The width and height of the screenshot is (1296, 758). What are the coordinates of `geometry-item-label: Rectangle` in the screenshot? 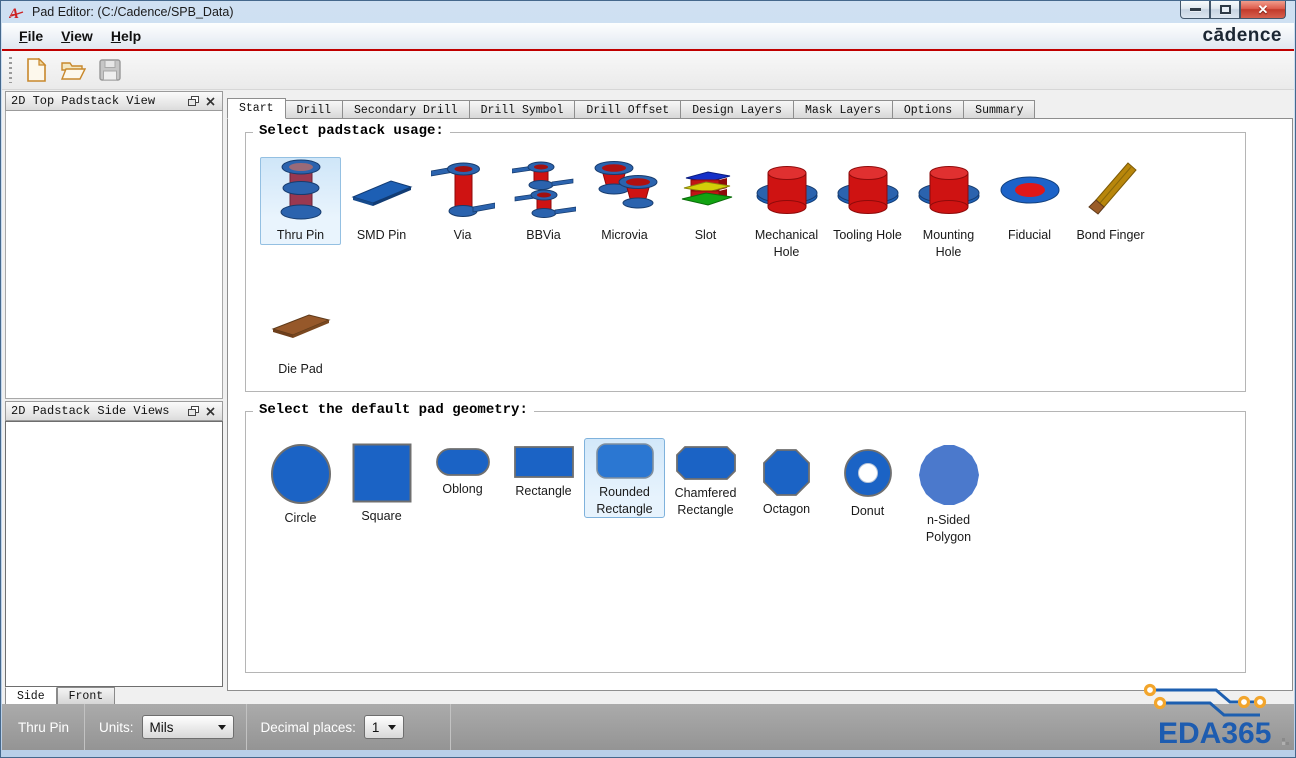 It's located at (543, 491).